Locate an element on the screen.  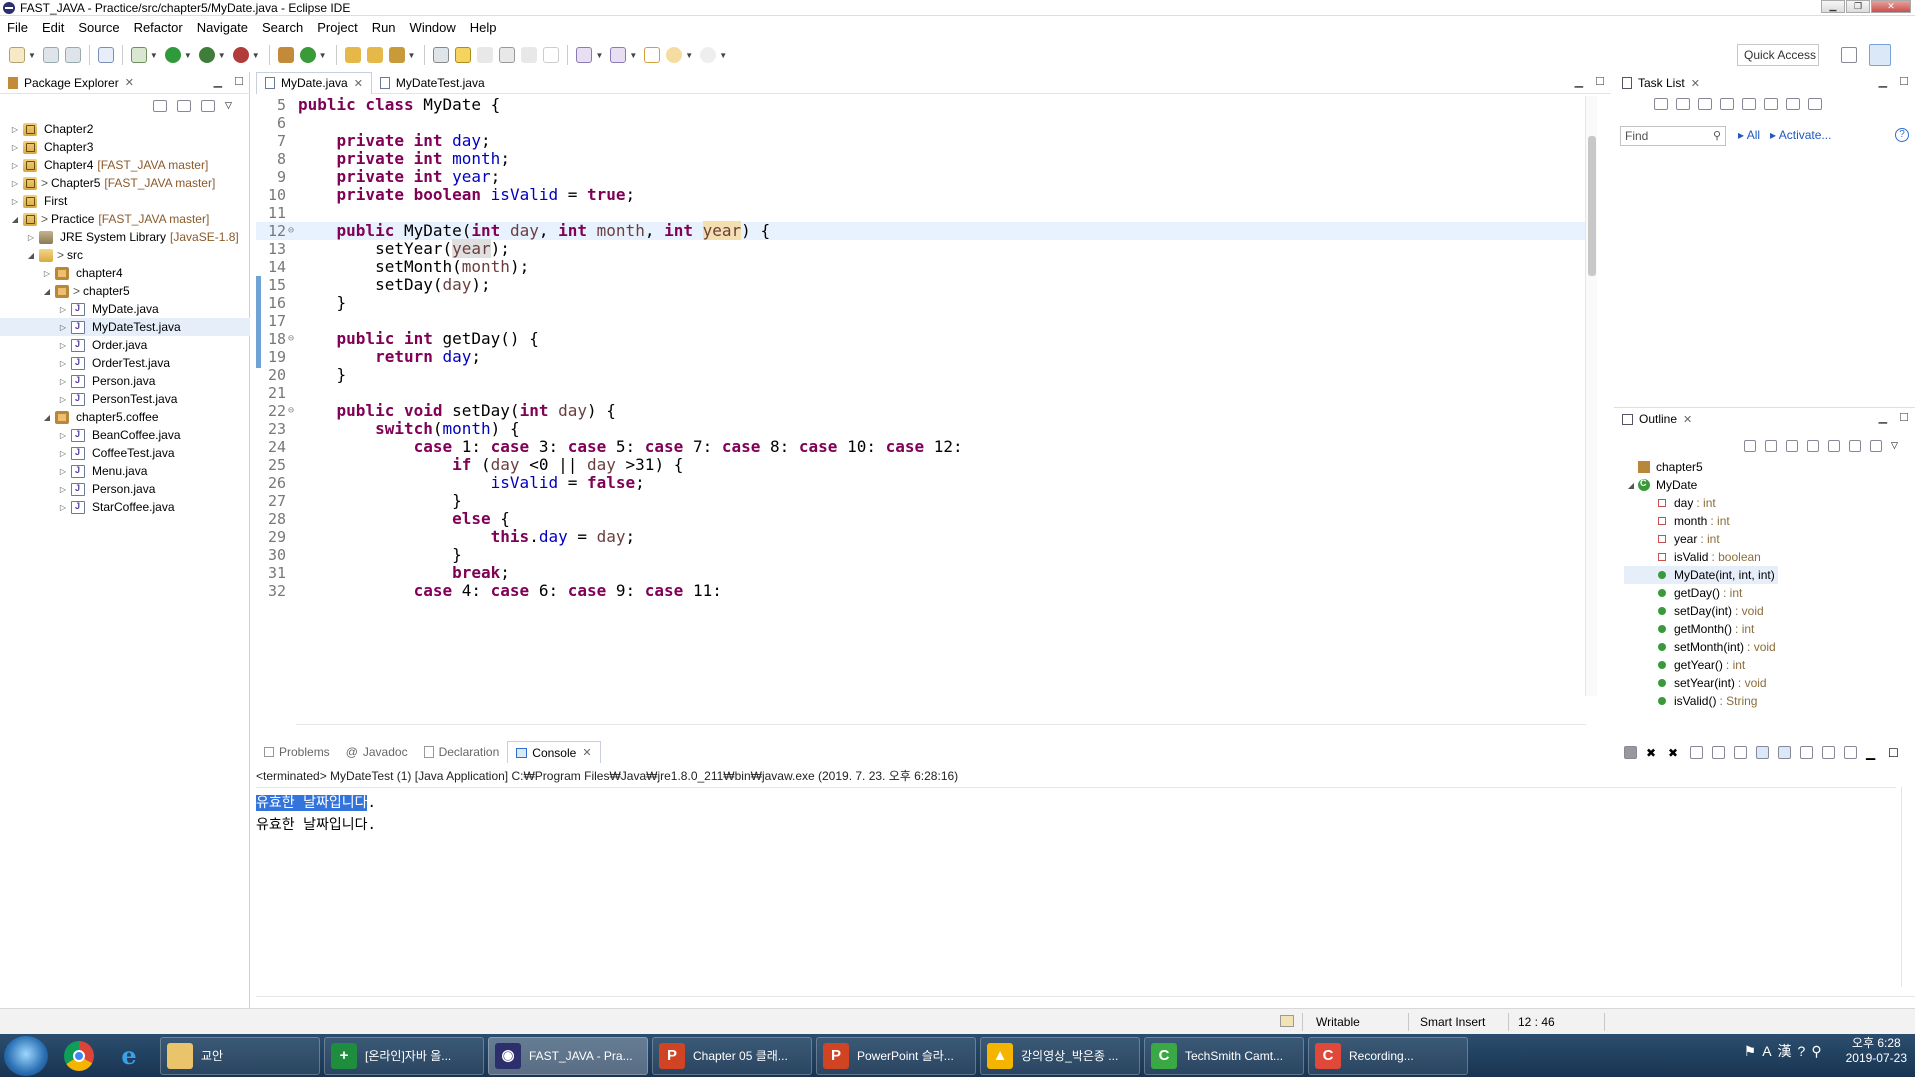
categorized-icon is located at coordinates (1683, 104).